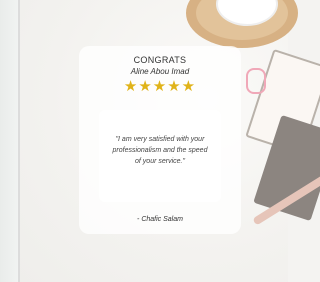  Describe the element at coordinates (160, 86) in the screenshot. I see `star-rating: ★★★★★` at that location.